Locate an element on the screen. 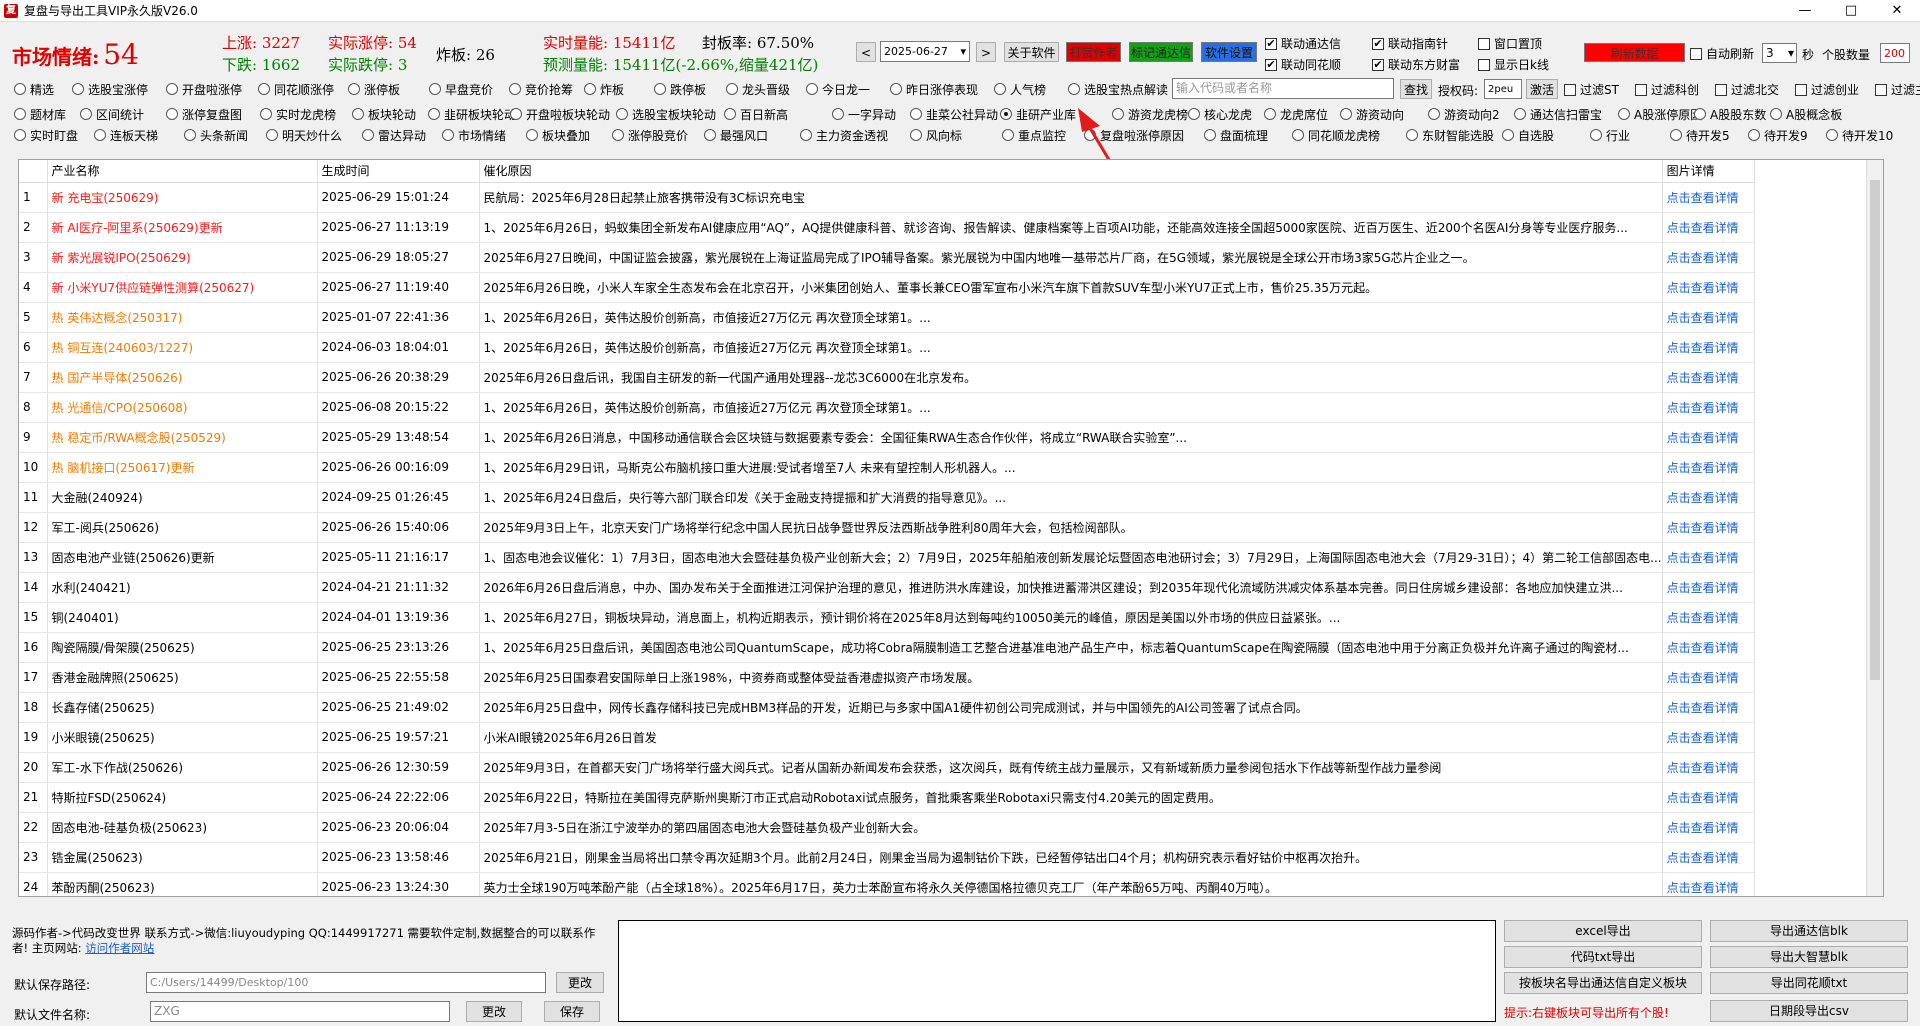 The width and height of the screenshot is (1920, 1026). radio-游资动向2: 游资动向2 is located at coordinates (1464, 114).